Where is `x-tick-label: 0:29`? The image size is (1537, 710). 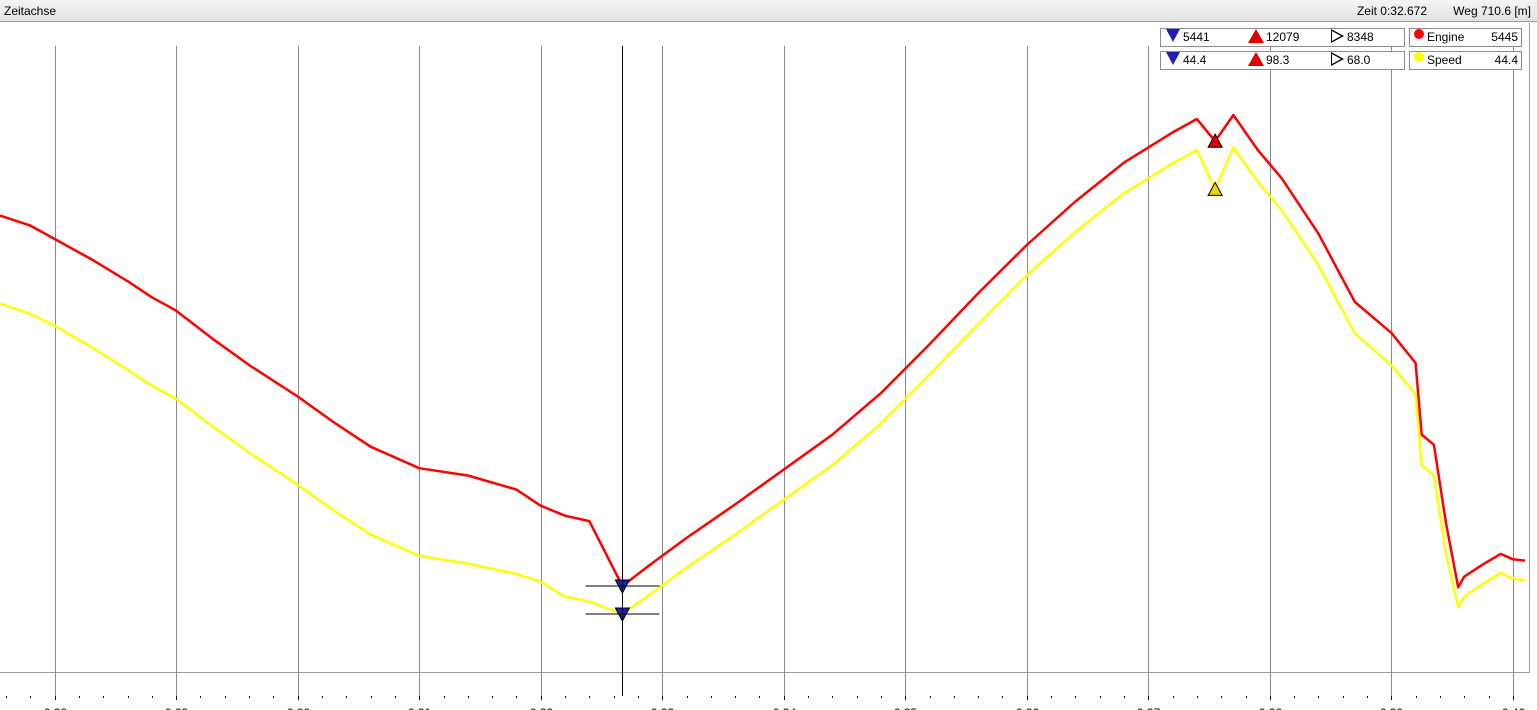
x-tick-label: 0:29 is located at coordinates (177, 708).